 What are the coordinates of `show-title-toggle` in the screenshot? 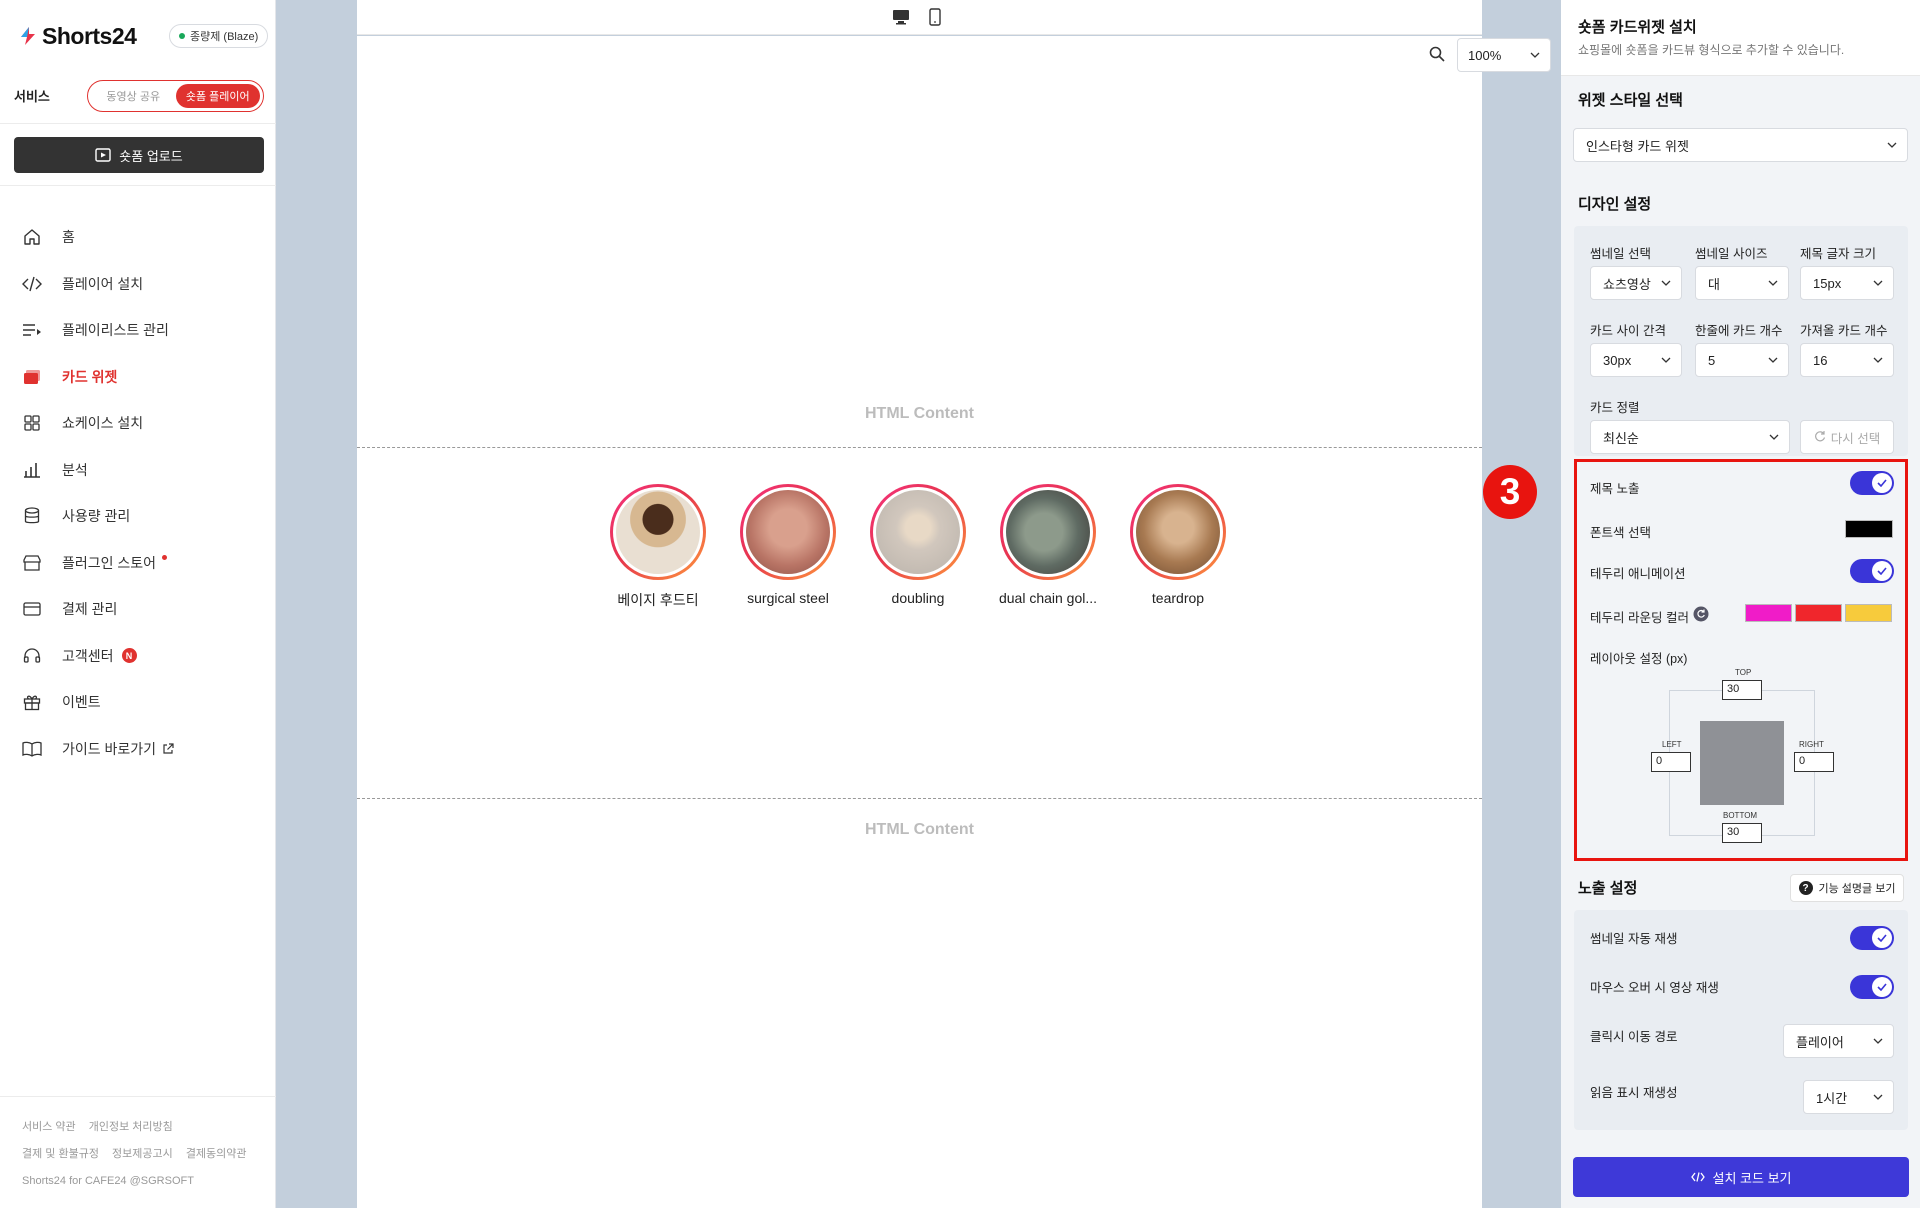 It's located at (1872, 483).